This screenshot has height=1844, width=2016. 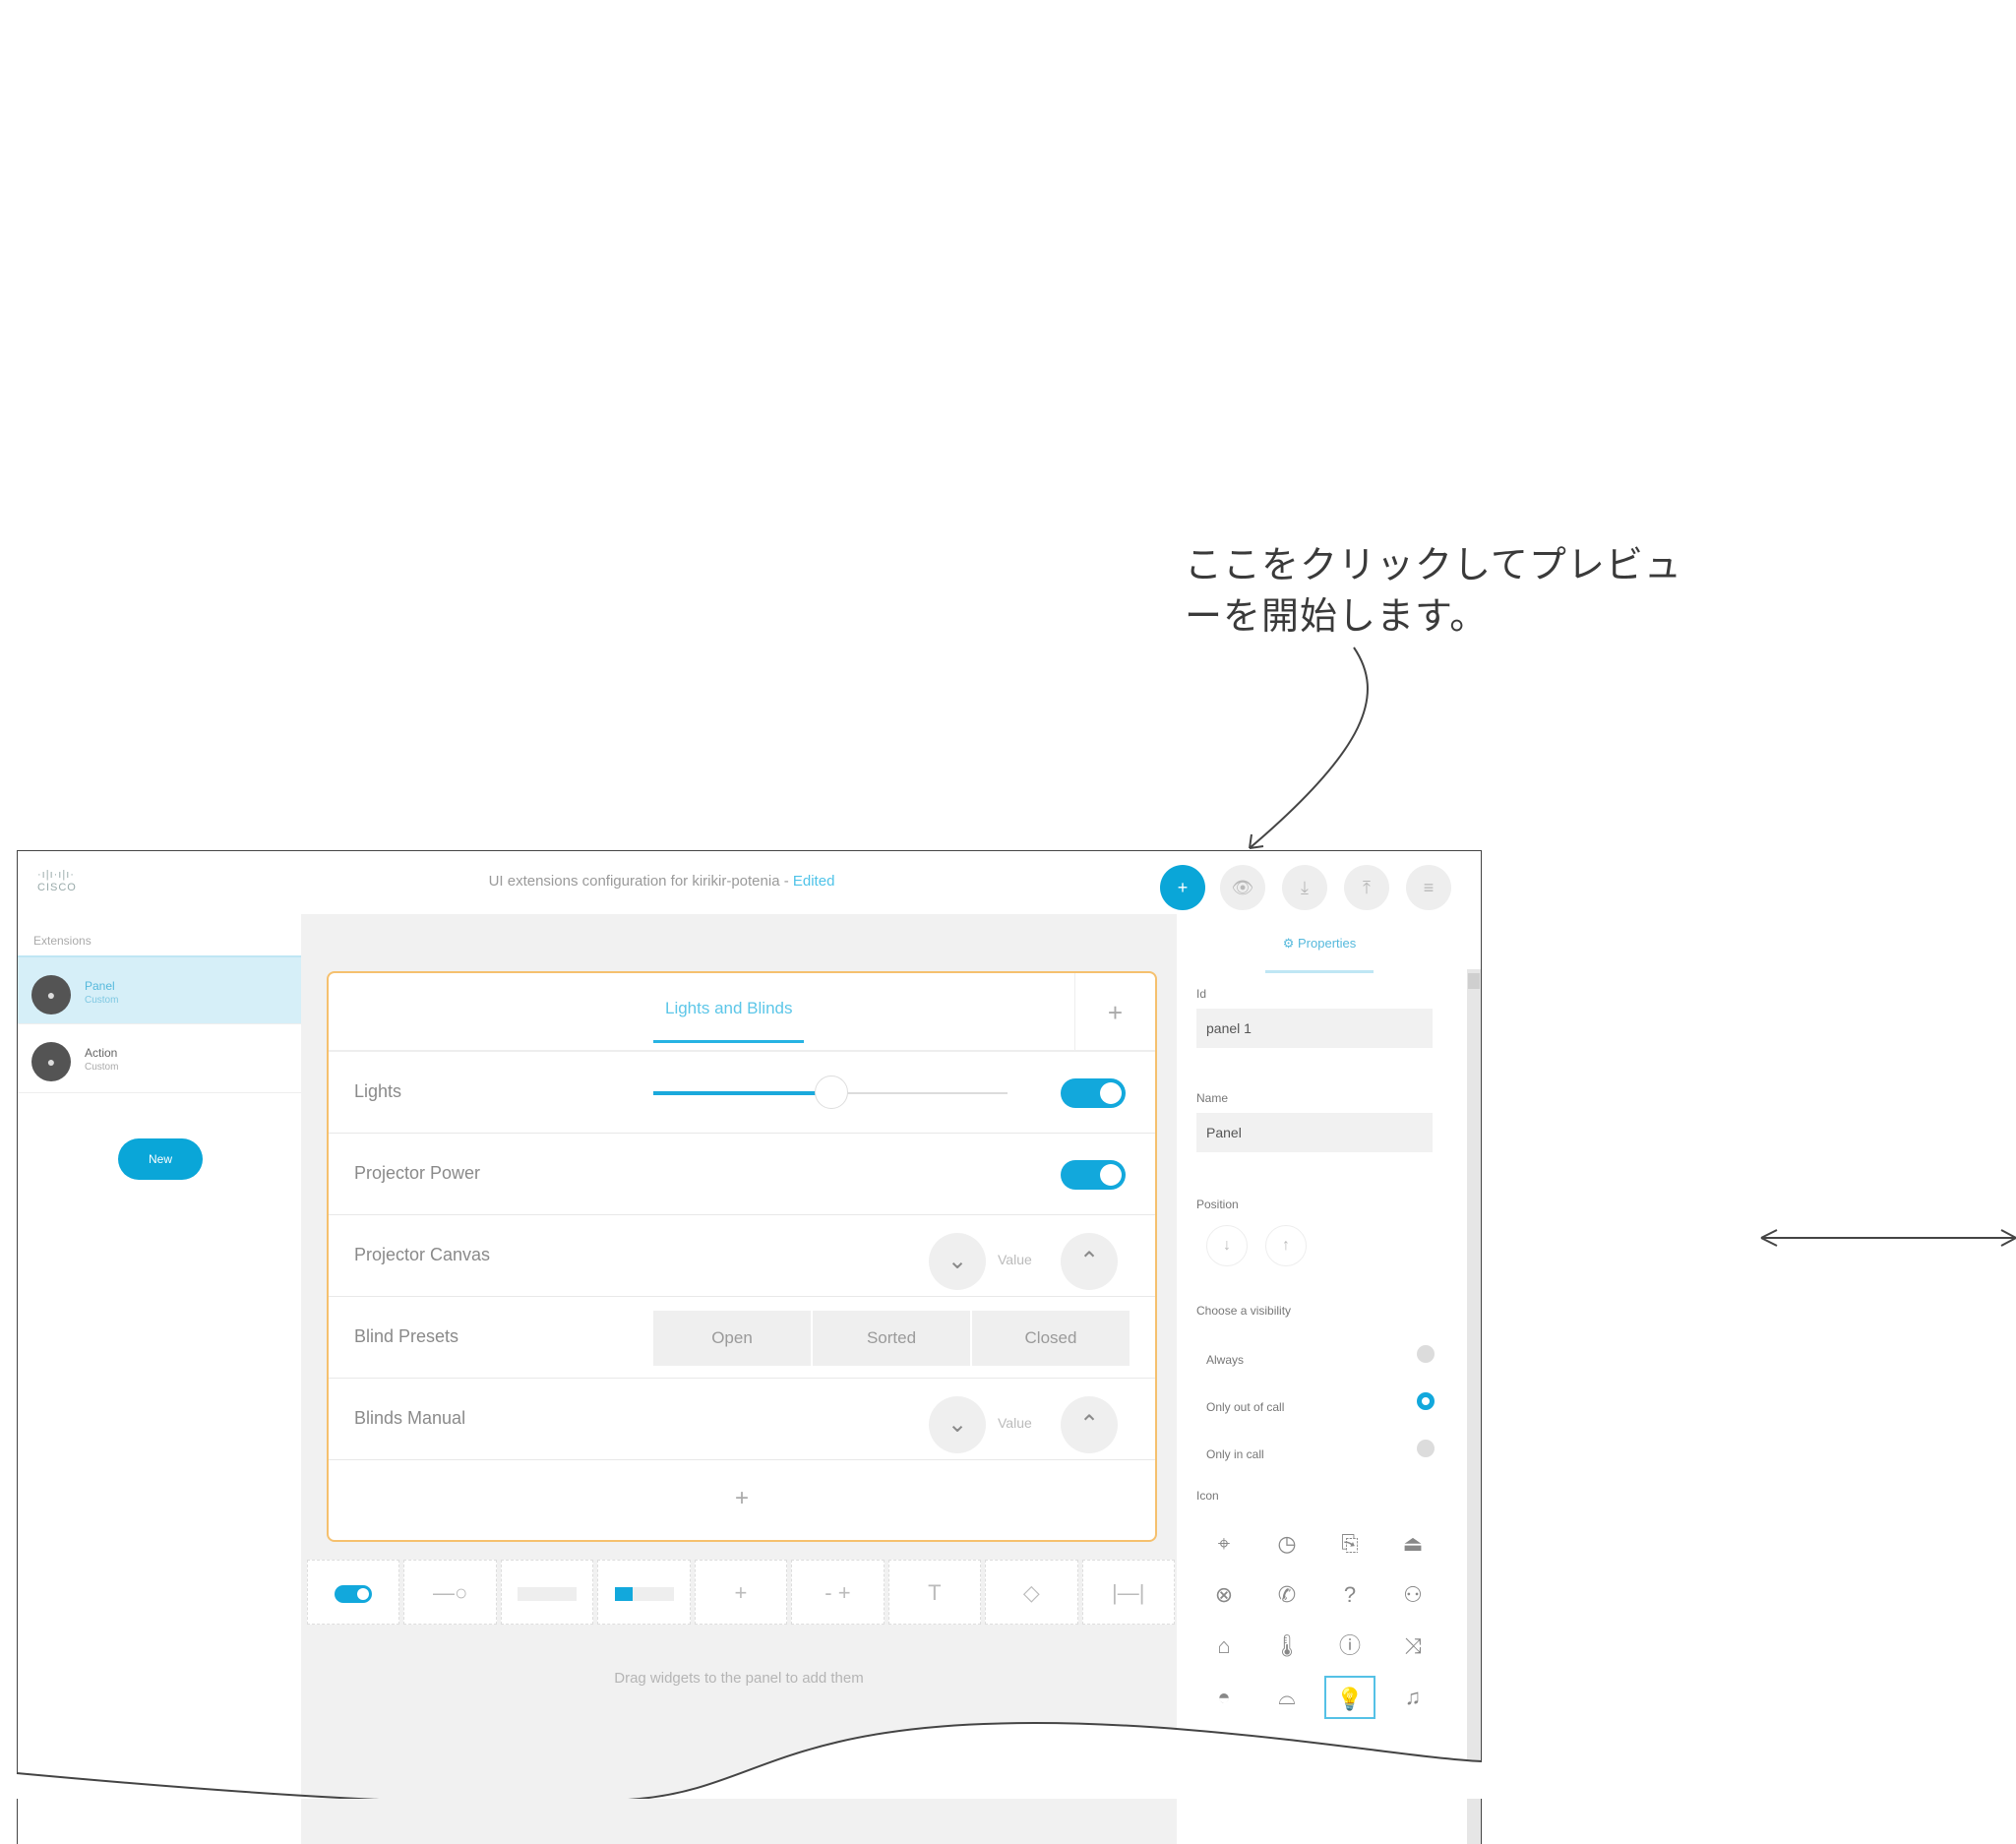 What do you see at coordinates (742, 1419) in the screenshot?
I see `row-blinds-manual: Blinds Manual ⌄ Value ⌃` at bounding box center [742, 1419].